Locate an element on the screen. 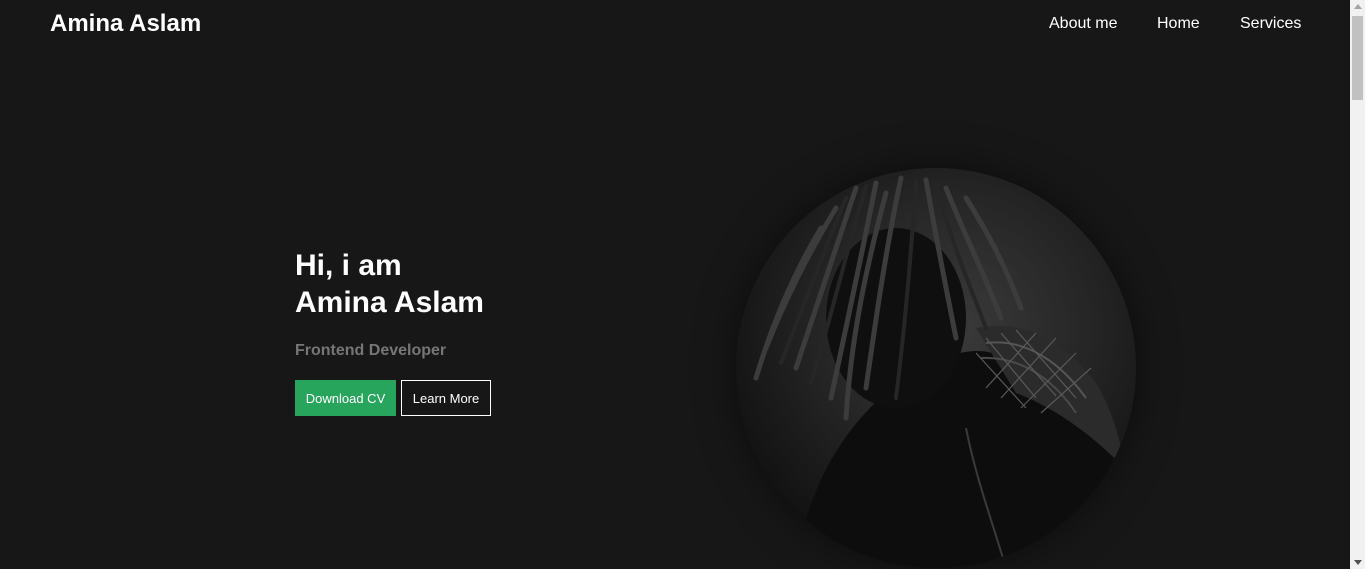  learn-more-button: Learn More is located at coordinates (446, 398).